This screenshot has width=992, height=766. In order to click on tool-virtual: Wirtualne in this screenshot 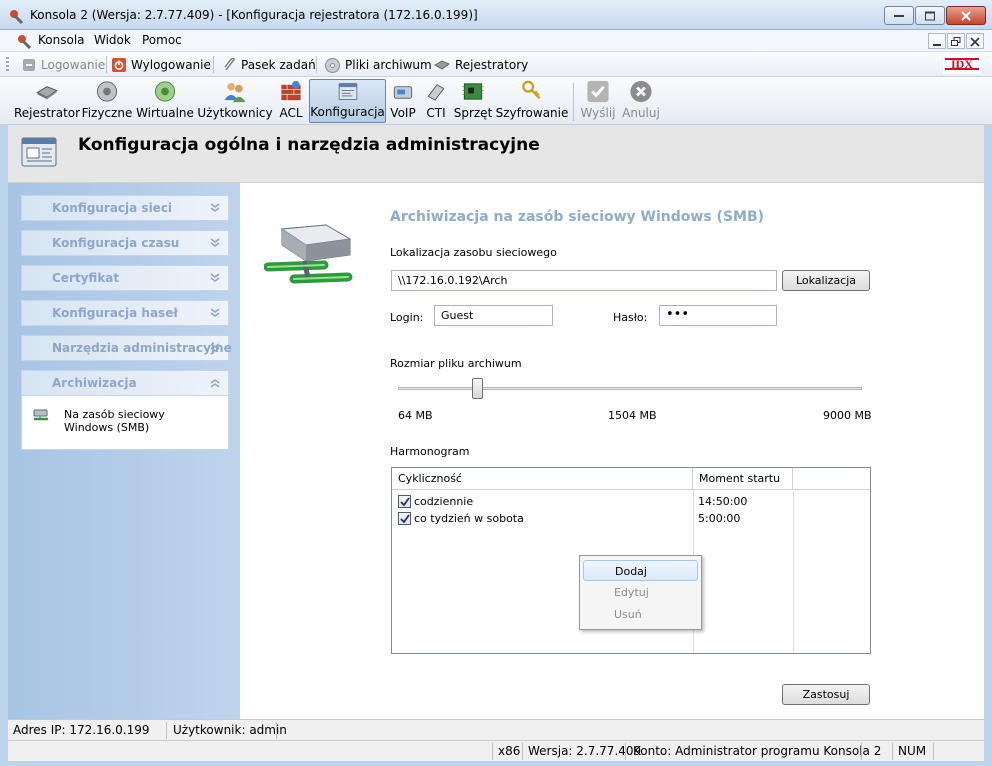, I will do `click(165, 101)`.